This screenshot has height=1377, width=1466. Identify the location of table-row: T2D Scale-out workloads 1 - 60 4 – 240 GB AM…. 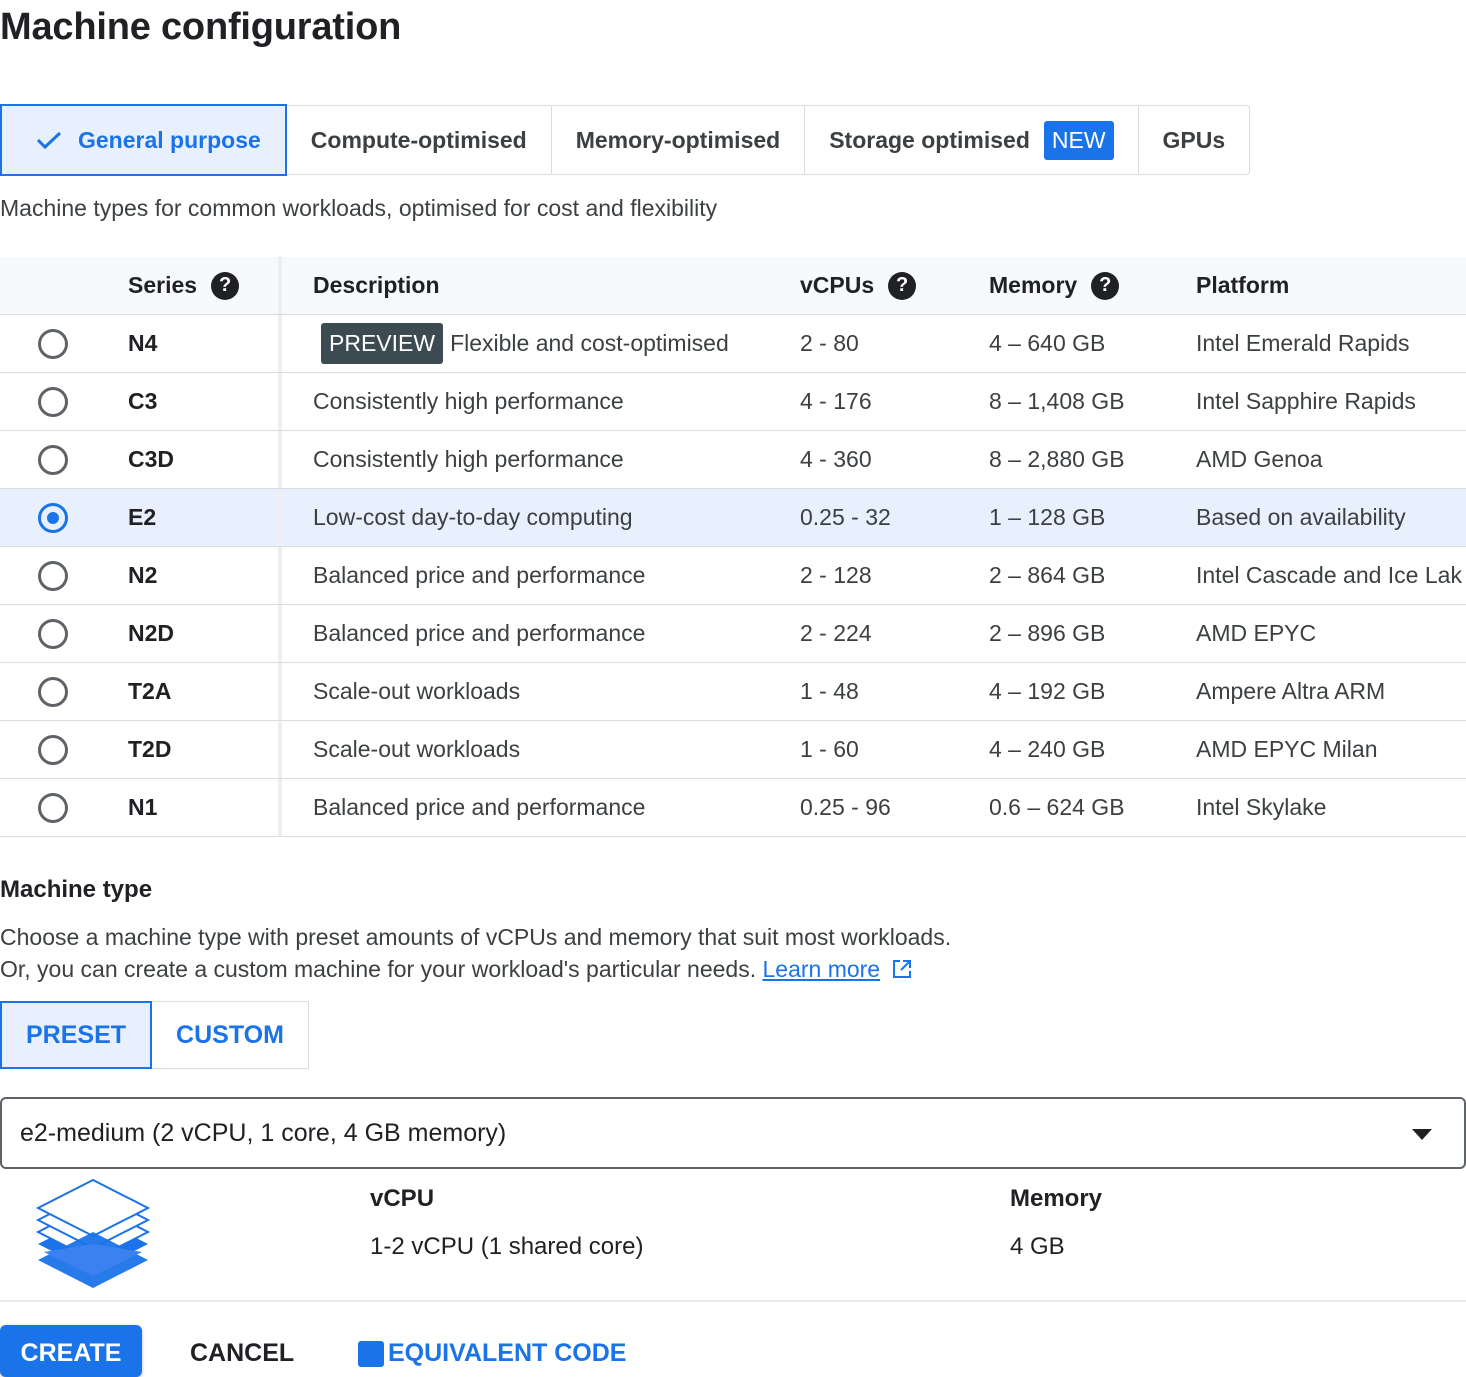
(733, 750).